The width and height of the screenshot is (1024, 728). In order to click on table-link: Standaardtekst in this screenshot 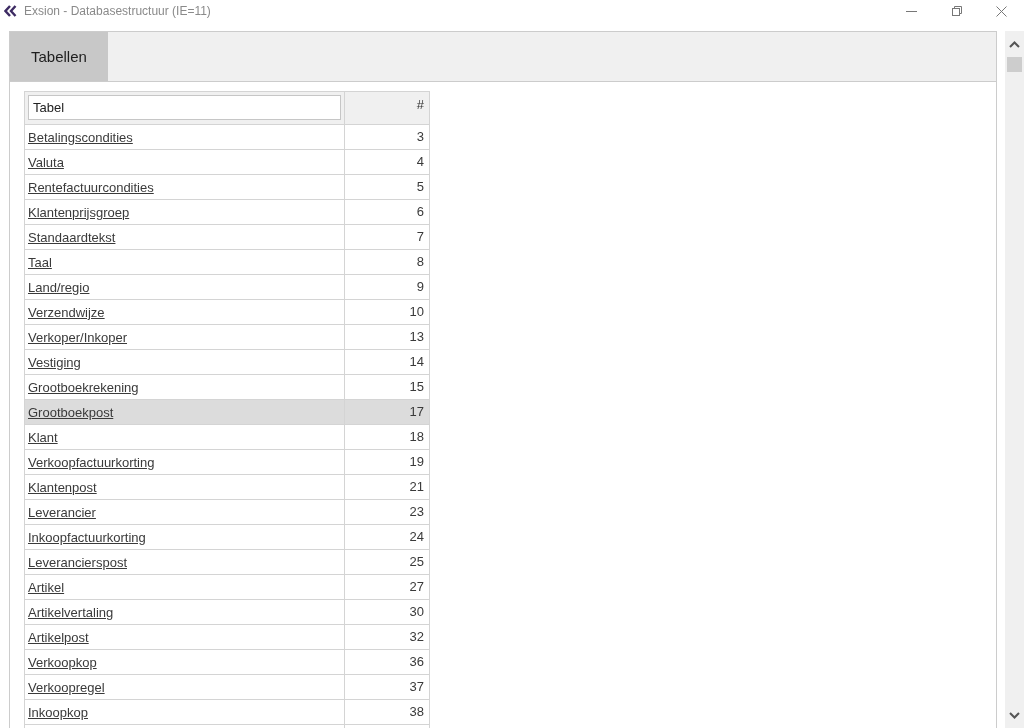, I will do `click(72, 237)`.